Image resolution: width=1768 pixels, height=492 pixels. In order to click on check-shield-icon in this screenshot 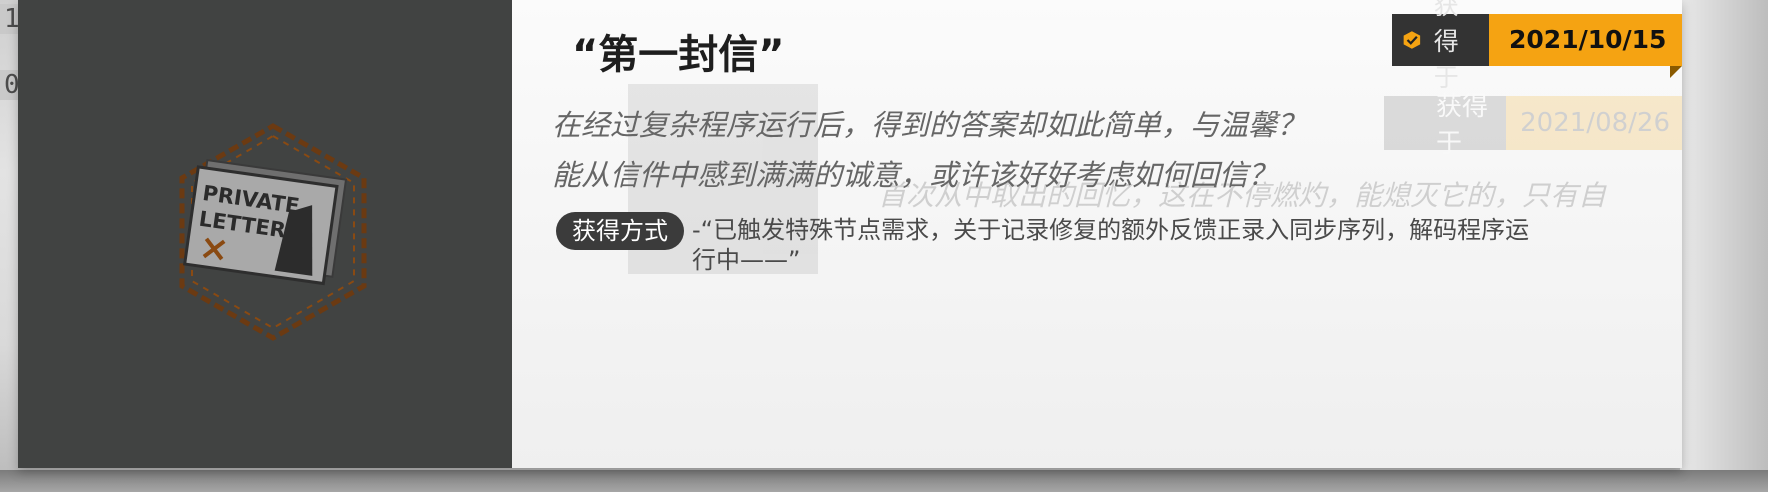, I will do `click(1412, 40)`.